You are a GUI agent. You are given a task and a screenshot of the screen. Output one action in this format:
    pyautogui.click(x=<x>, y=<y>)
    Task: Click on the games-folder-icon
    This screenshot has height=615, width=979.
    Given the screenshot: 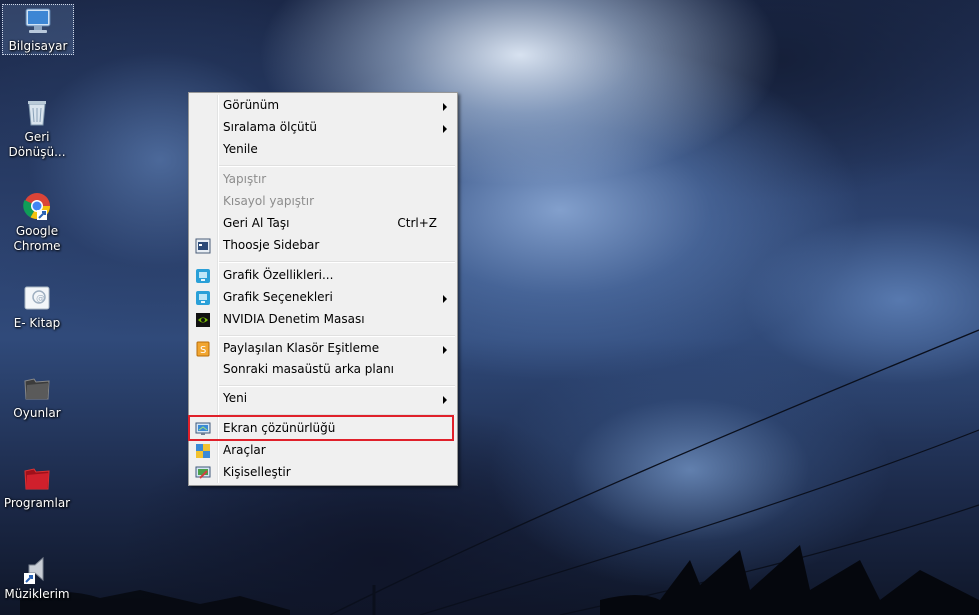 What is the action you would take?
    pyautogui.click(x=37, y=388)
    